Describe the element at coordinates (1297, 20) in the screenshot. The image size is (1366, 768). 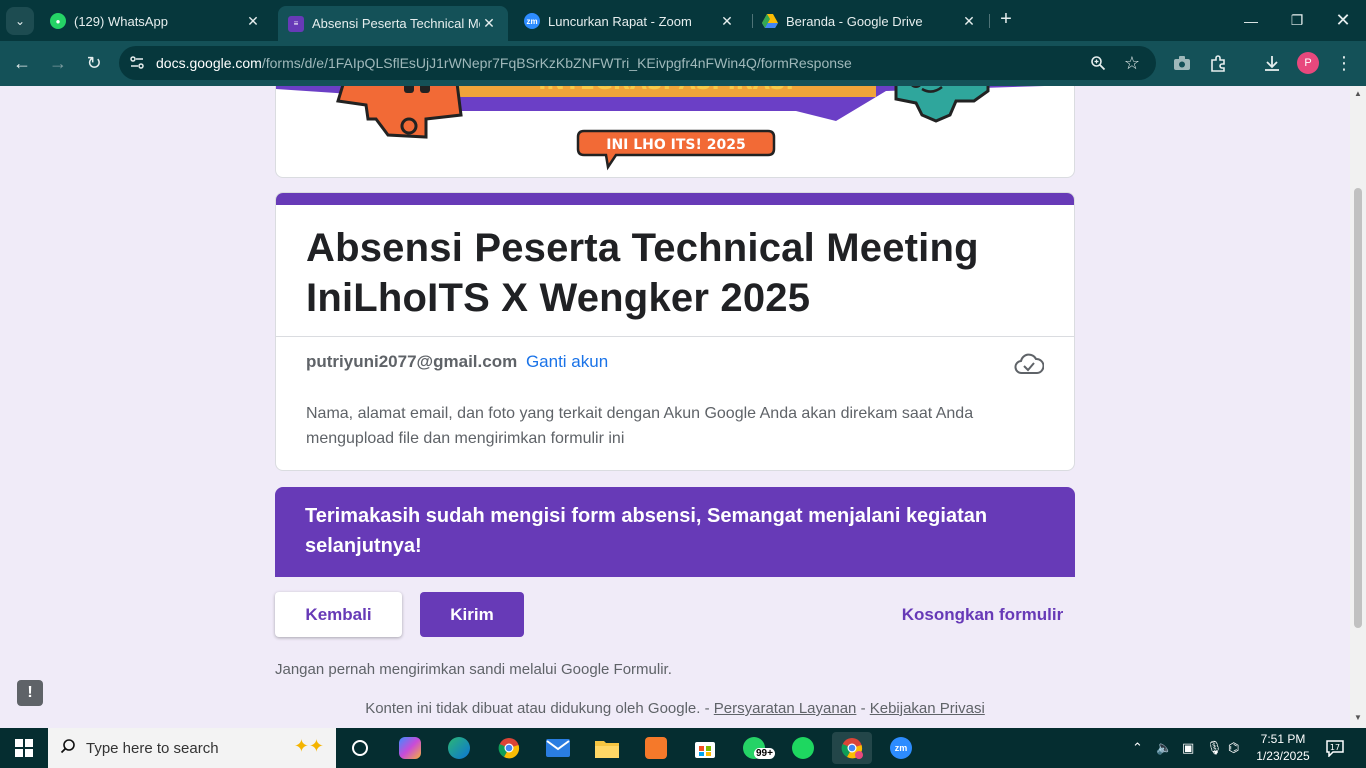
I see `restore-icon: ❐` at that location.